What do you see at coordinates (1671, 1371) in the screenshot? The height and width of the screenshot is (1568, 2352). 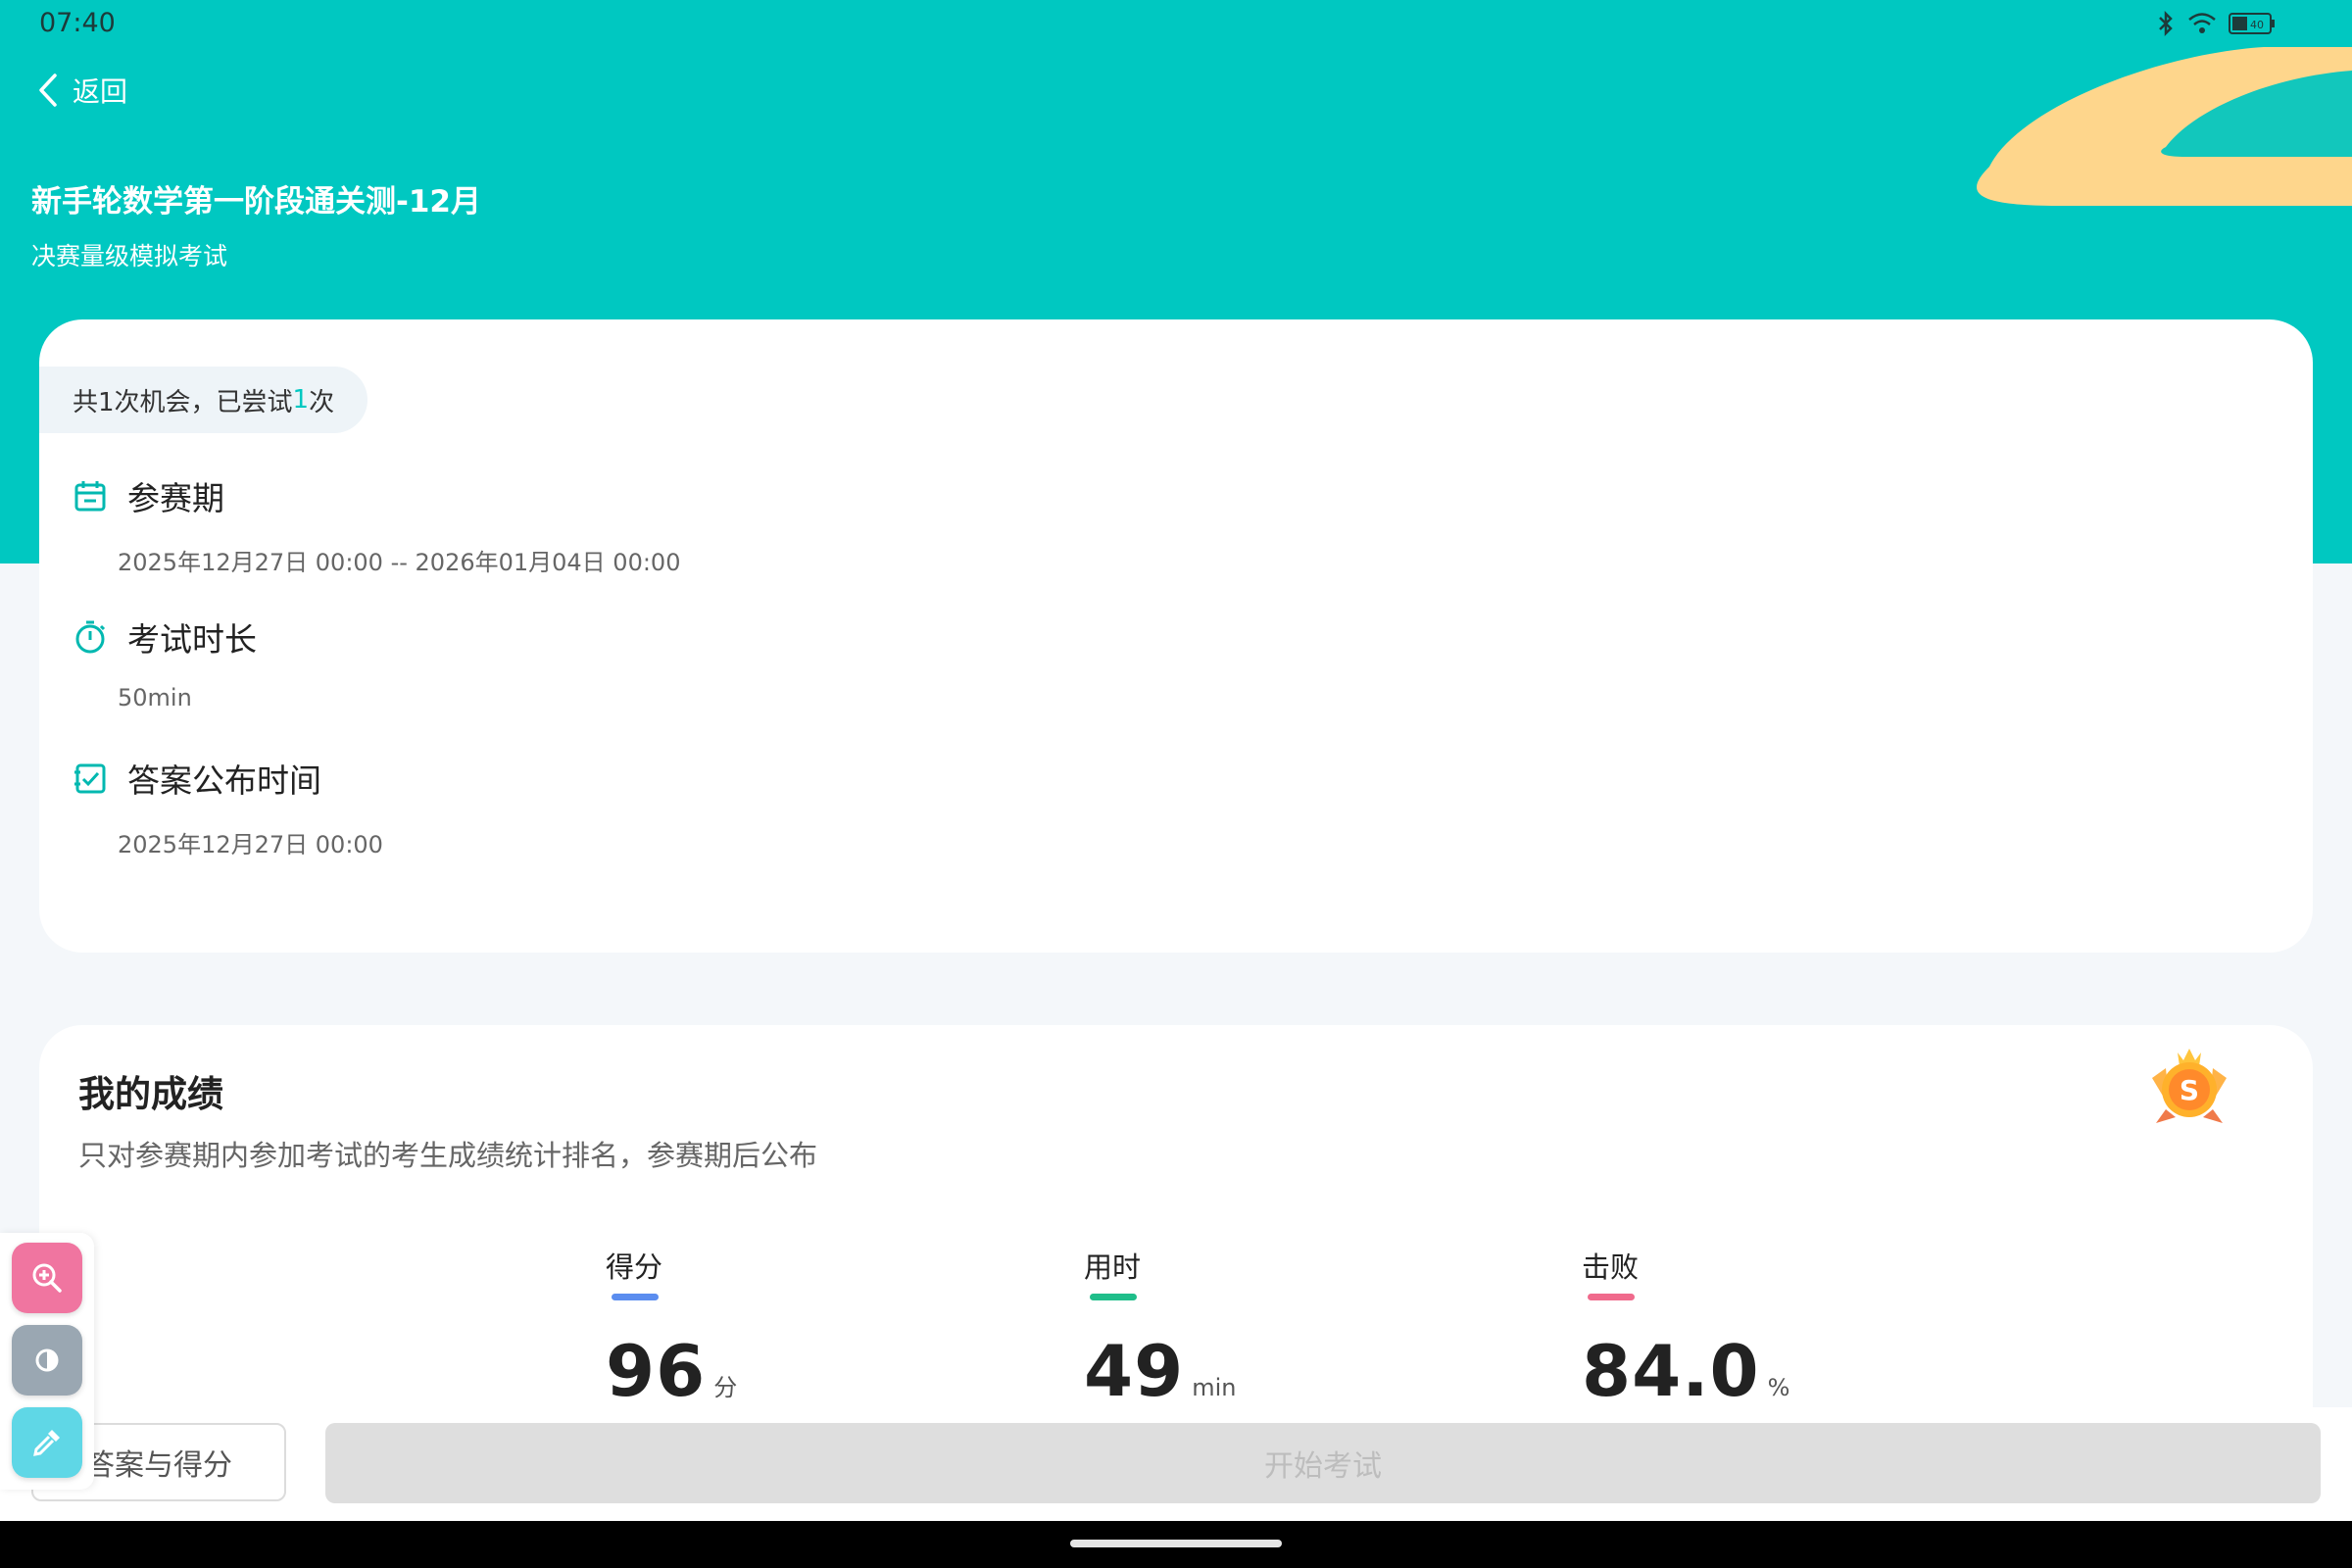 I see `metric-beat-value: 84.0` at bounding box center [1671, 1371].